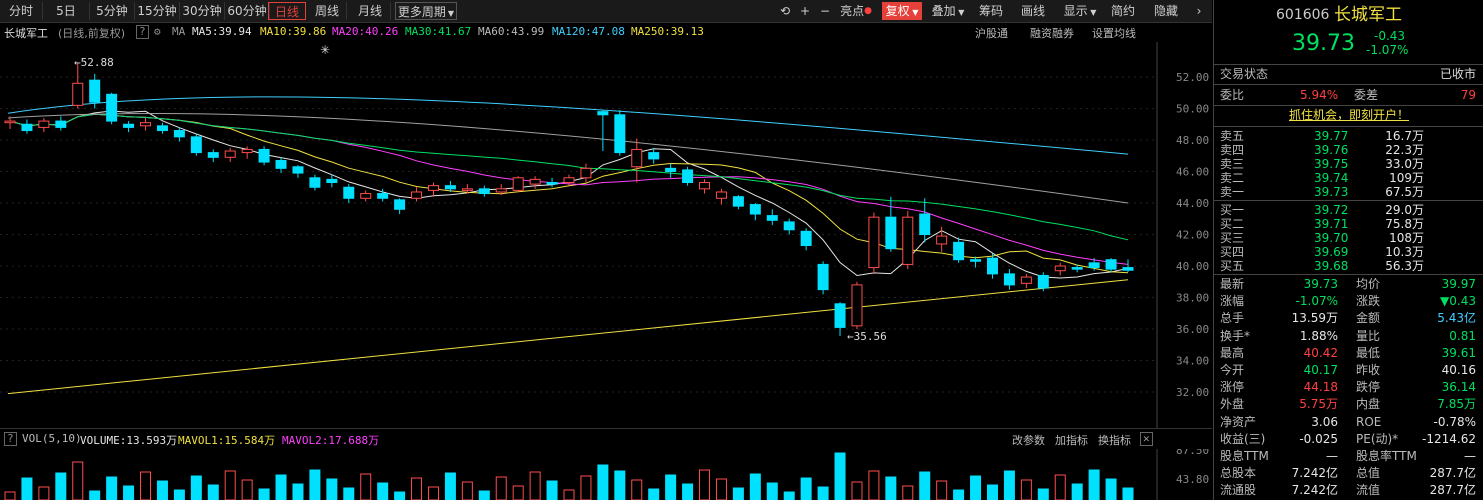 Image resolution: width=1483 pixels, height=500 pixels. Describe the element at coordinates (948, 11) in the screenshot. I see `overlay-button: 叠加 ▼` at that location.